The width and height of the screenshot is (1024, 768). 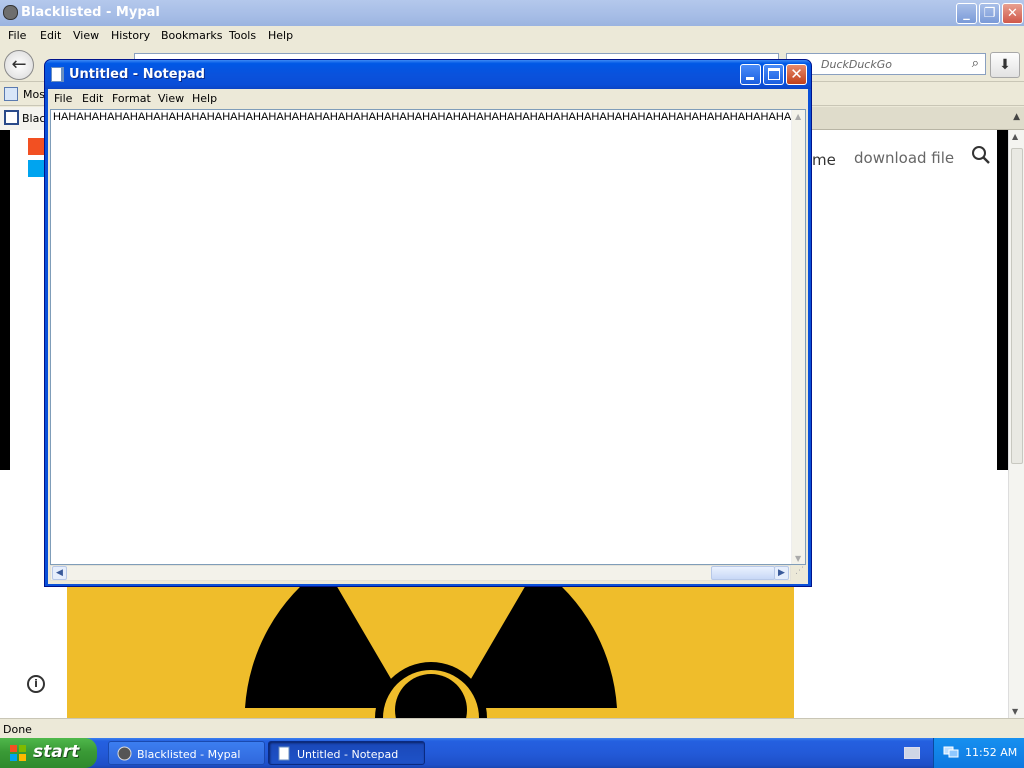 I want to click on status-text: Done, so click(x=17, y=729).